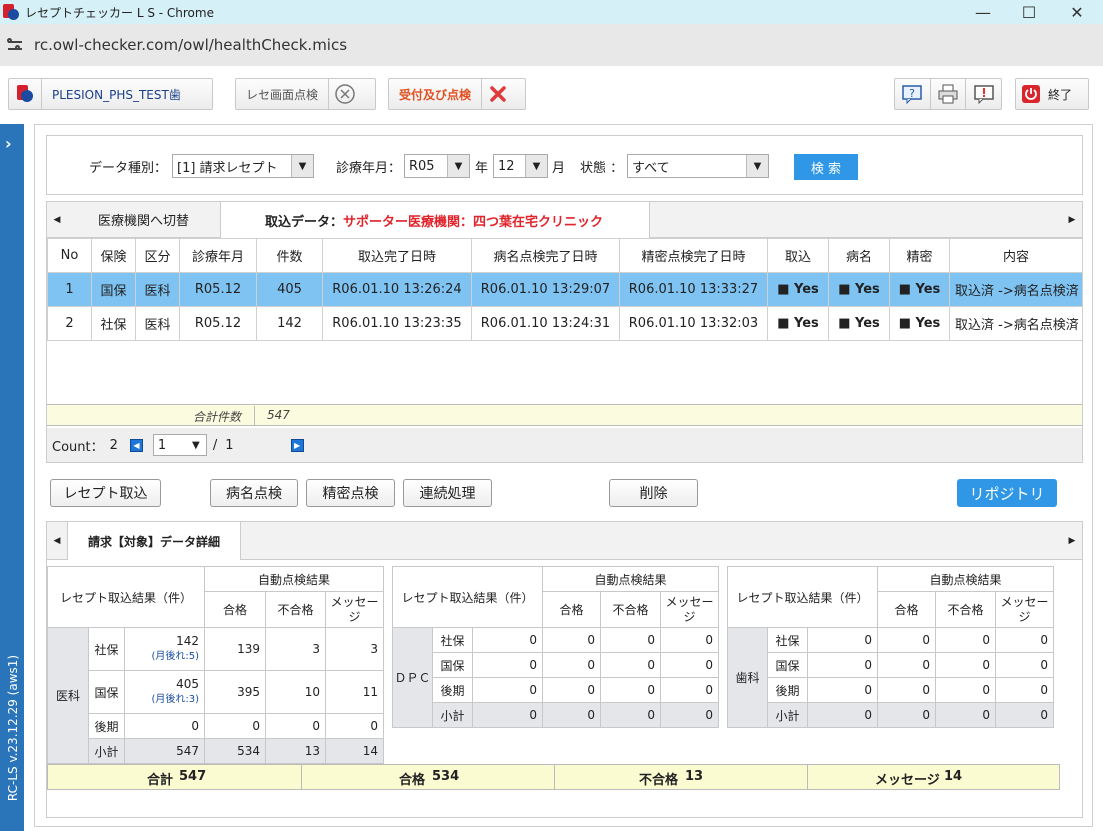  Describe the element at coordinates (564, 445) in the screenshot. I see `pager: Count： 2 ◀ 1 ▼ / 1 ▶` at that location.